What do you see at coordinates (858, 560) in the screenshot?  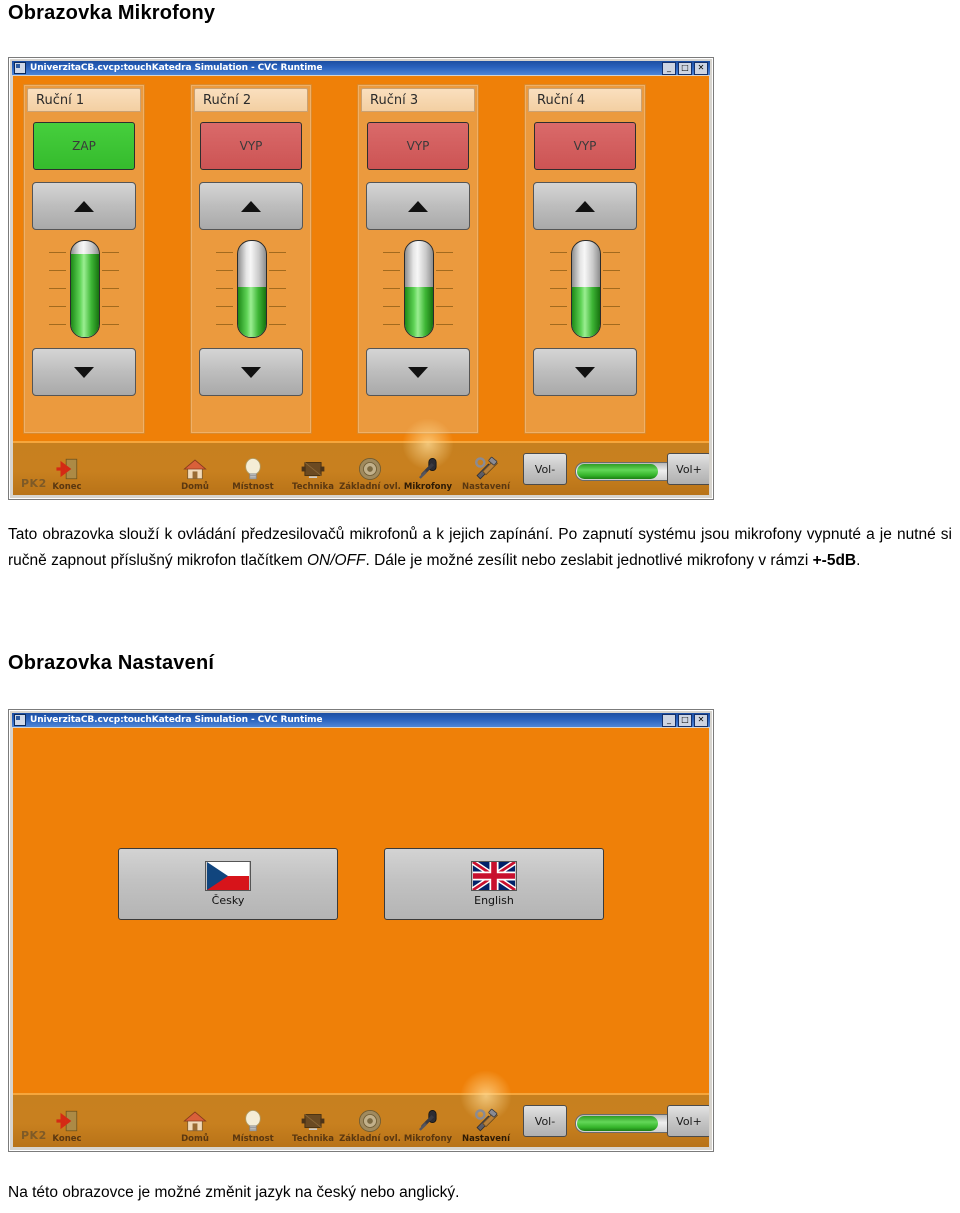 I see `description-microphones-part3: .` at bounding box center [858, 560].